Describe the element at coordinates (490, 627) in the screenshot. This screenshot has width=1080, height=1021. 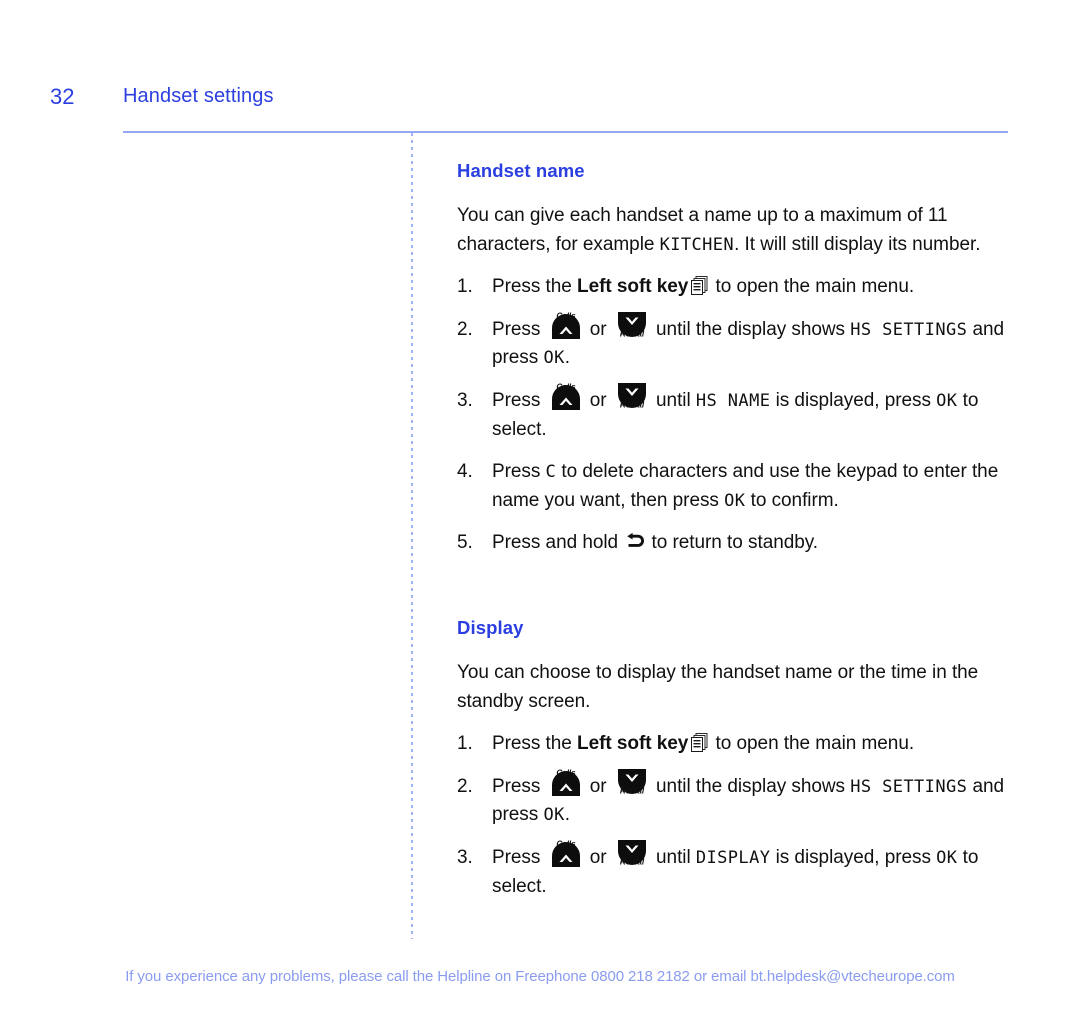
I see `section-heading: Display` at that location.